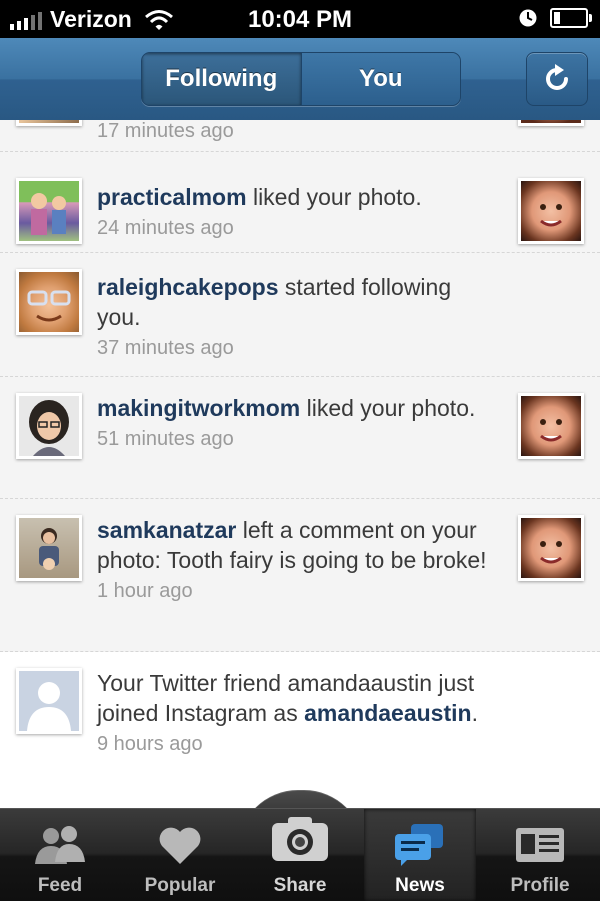 The image size is (600, 901). Describe the element at coordinates (198, 408) in the screenshot. I see `username-link: makingitworkmom` at that location.